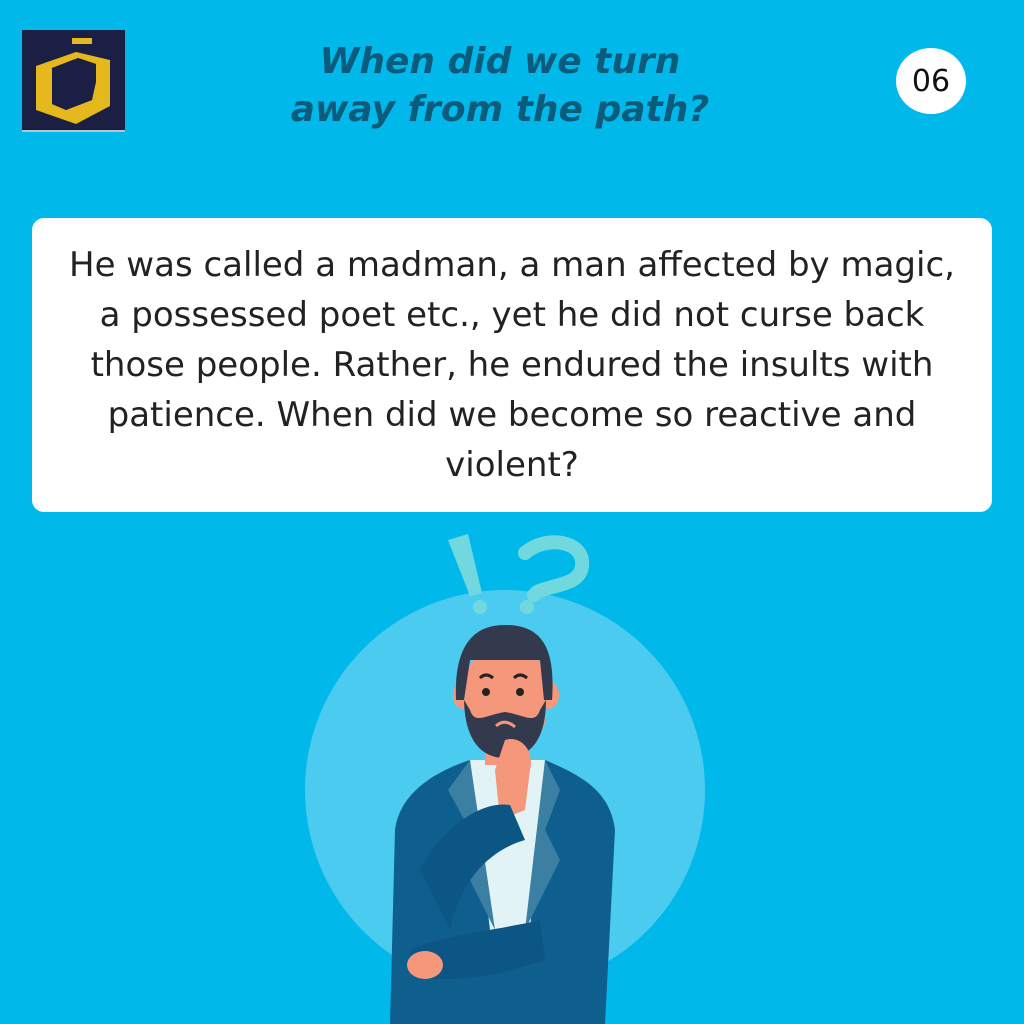 This screenshot has height=1024, width=1024. What do you see at coordinates (931, 81) in the screenshot?
I see `page-number-badge: 06` at bounding box center [931, 81].